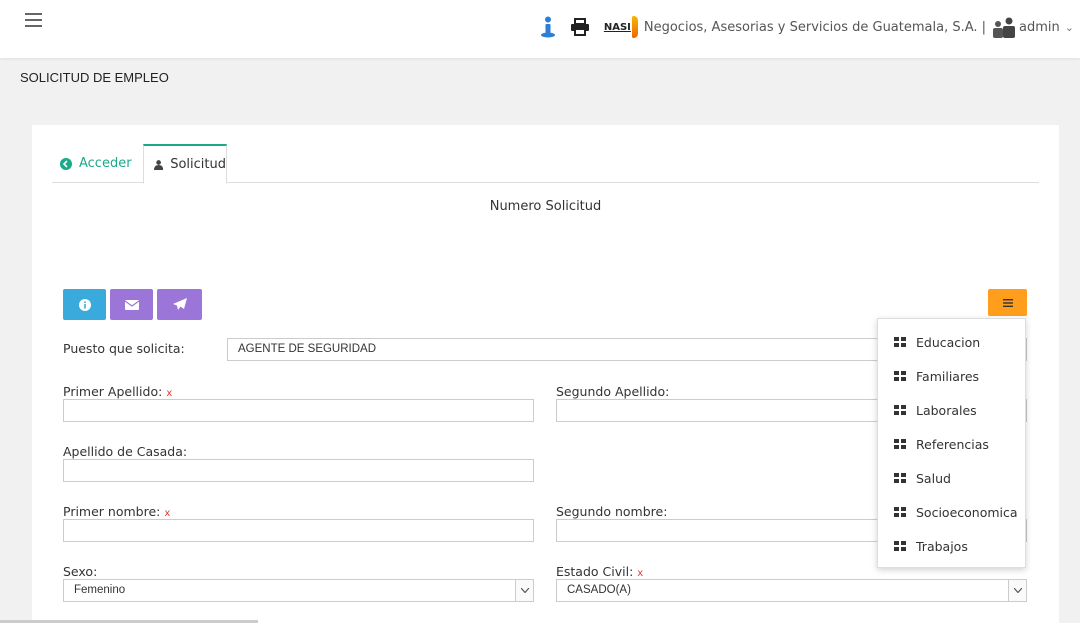  Describe the element at coordinates (298, 590) in the screenshot. I see `sexo-select: Femenino` at that location.